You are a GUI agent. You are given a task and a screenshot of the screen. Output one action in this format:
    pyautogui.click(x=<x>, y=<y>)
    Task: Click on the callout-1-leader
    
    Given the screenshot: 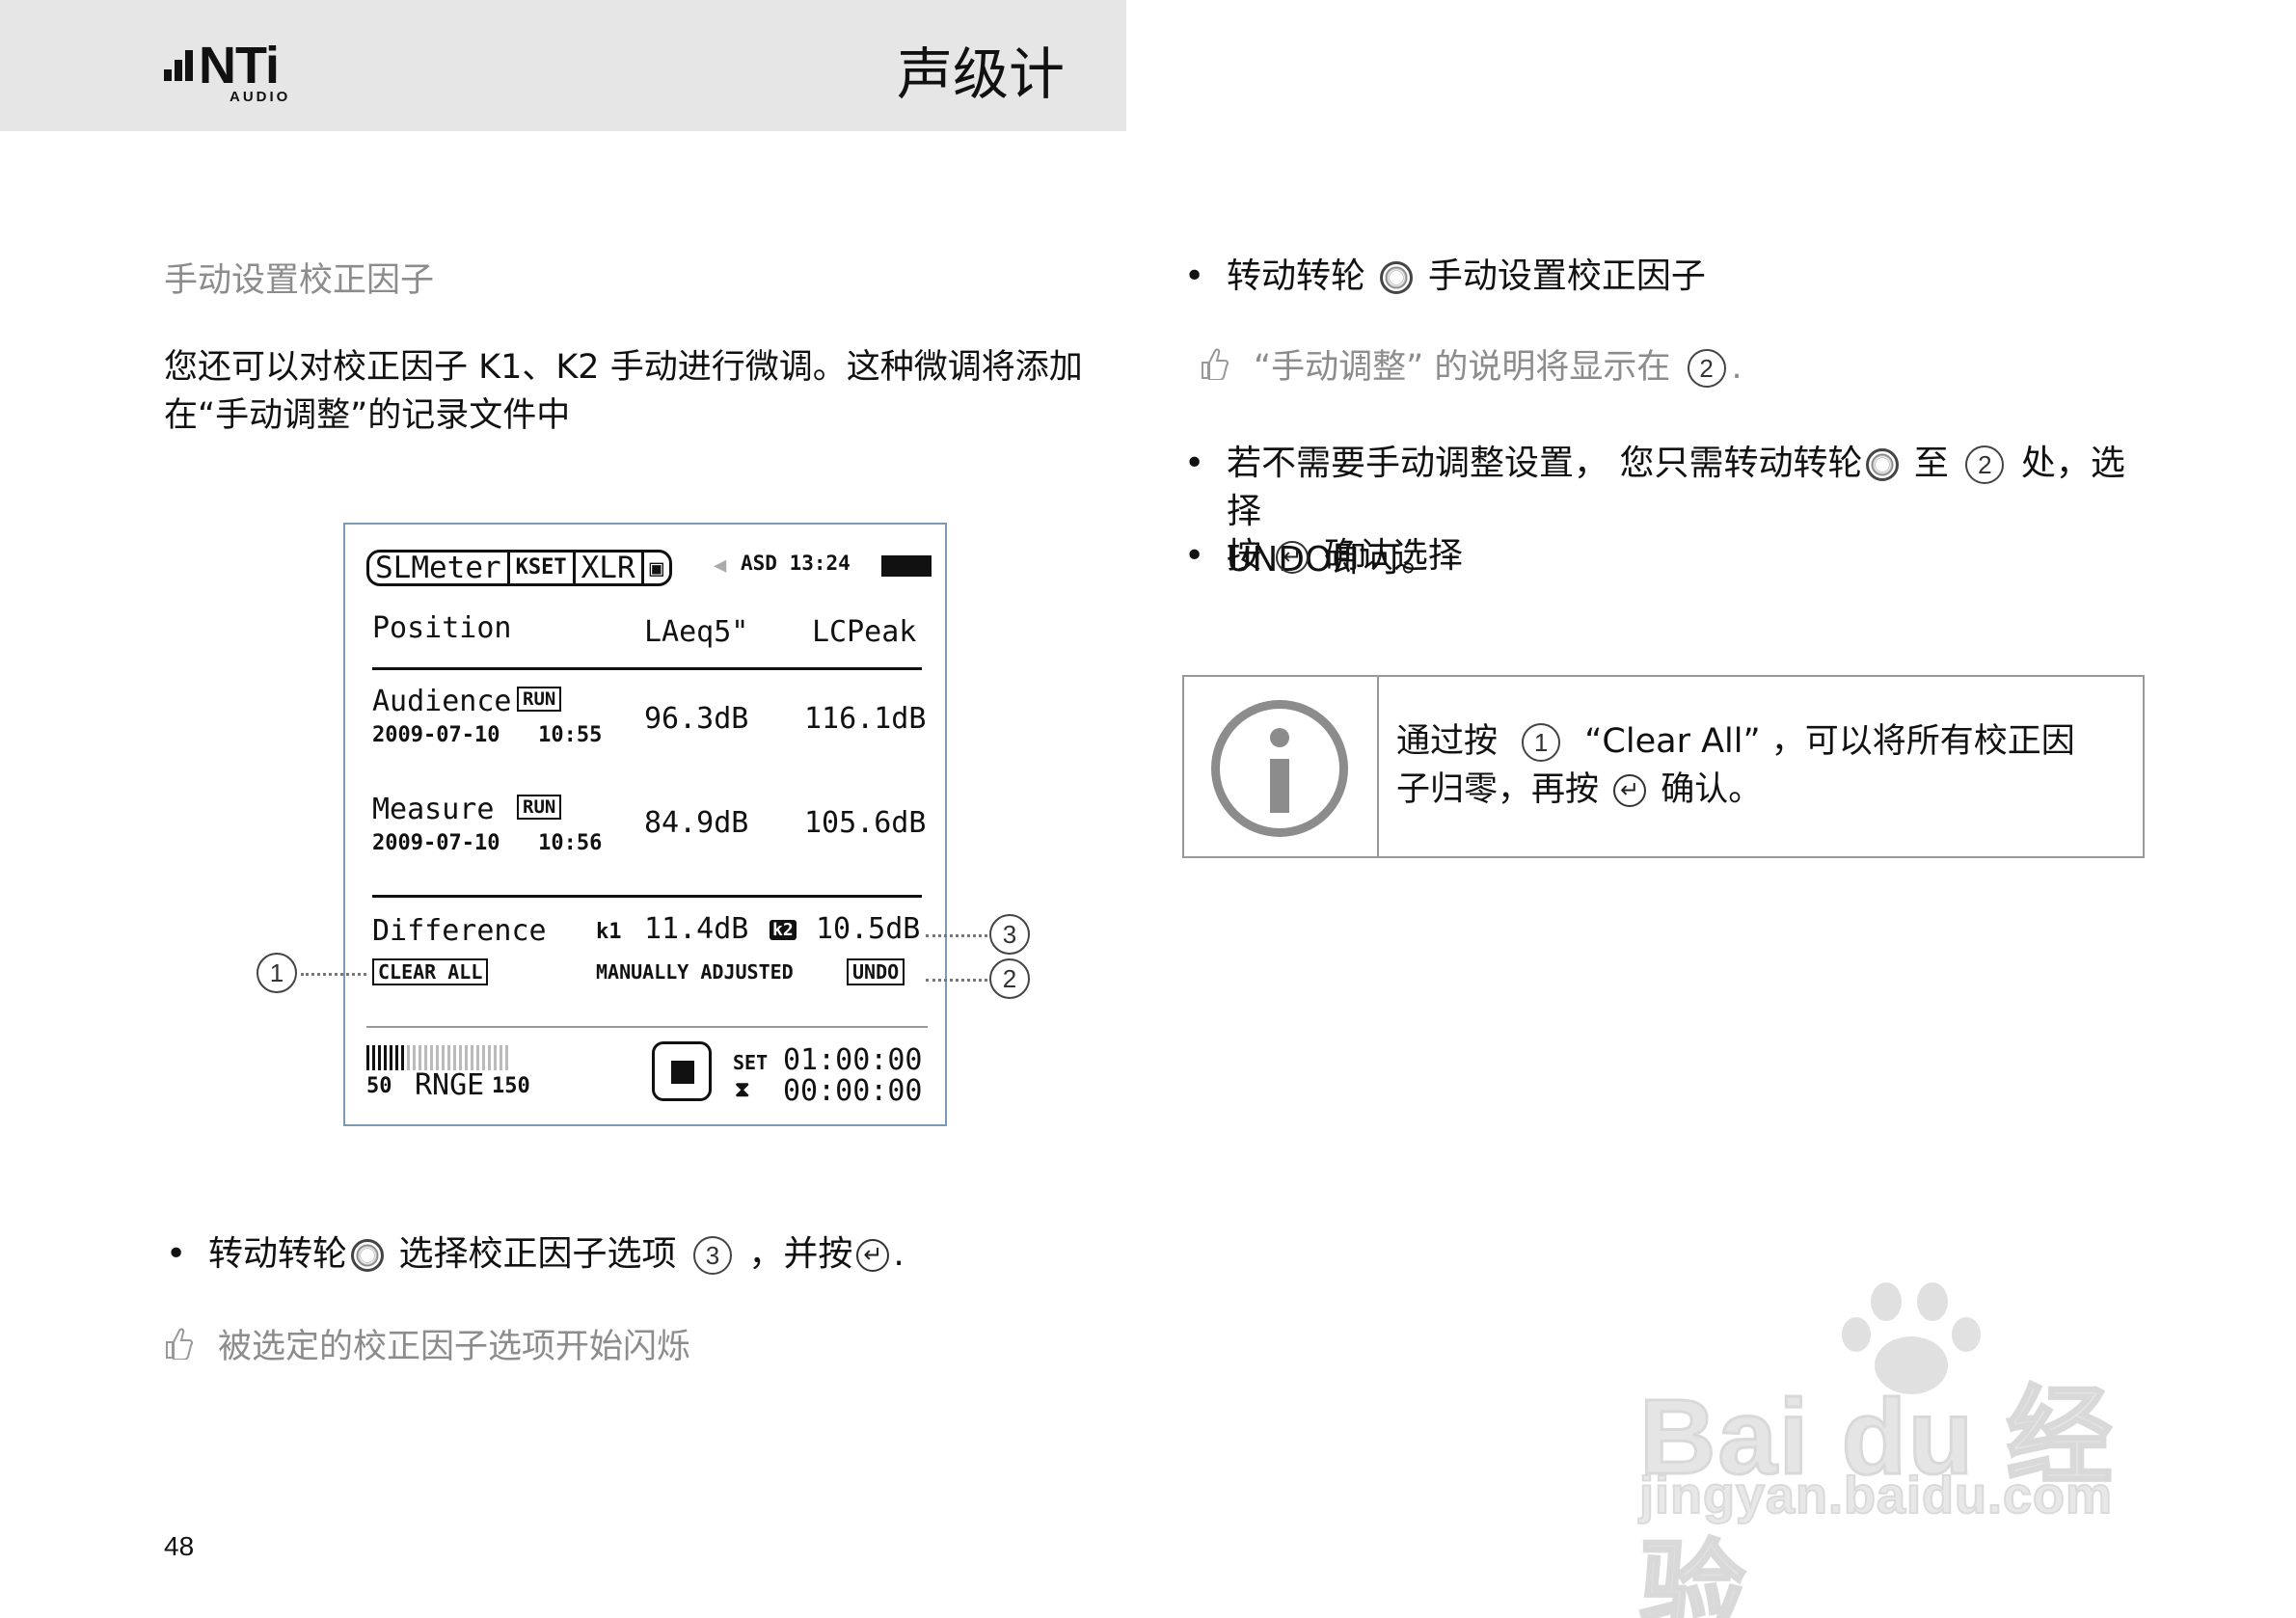 What is the action you would take?
    pyautogui.click(x=333, y=975)
    